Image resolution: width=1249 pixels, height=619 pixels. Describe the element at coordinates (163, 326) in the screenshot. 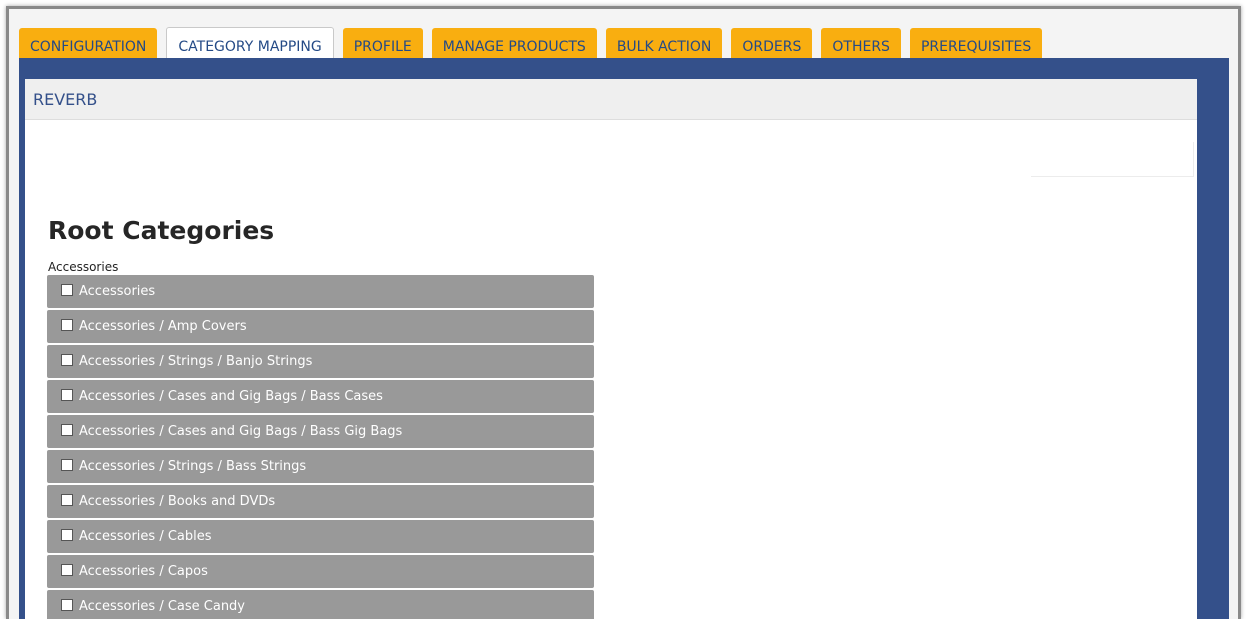

I see `category-label: Accessories / Amp Covers` at that location.